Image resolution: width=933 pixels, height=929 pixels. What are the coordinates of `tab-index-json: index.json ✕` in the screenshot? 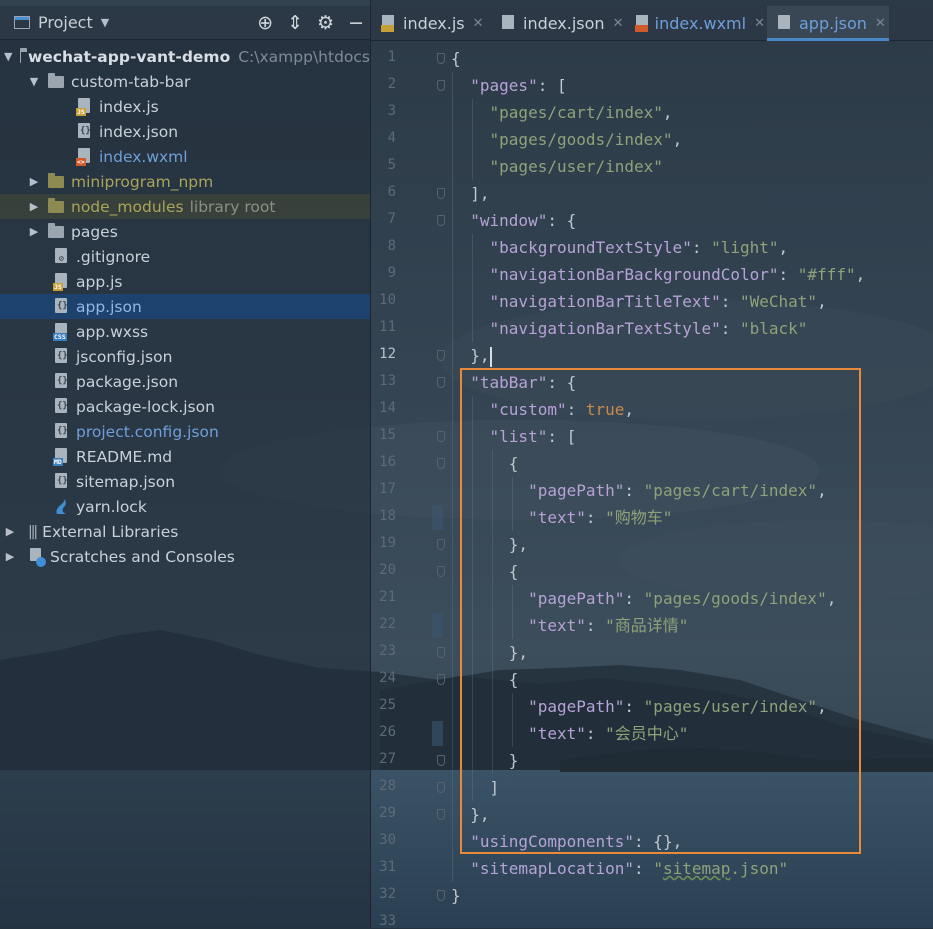 It's located at (558, 23).